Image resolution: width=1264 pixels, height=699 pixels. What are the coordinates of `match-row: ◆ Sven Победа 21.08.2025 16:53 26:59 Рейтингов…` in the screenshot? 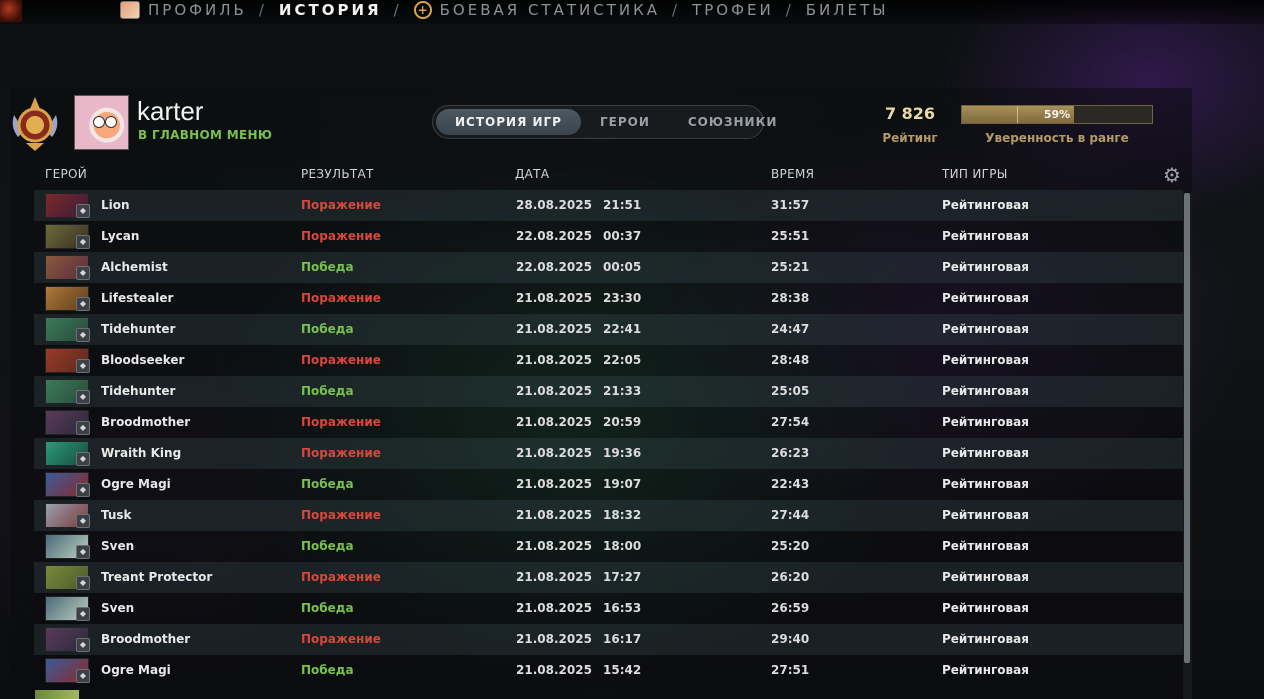 It's located at (608, 608).